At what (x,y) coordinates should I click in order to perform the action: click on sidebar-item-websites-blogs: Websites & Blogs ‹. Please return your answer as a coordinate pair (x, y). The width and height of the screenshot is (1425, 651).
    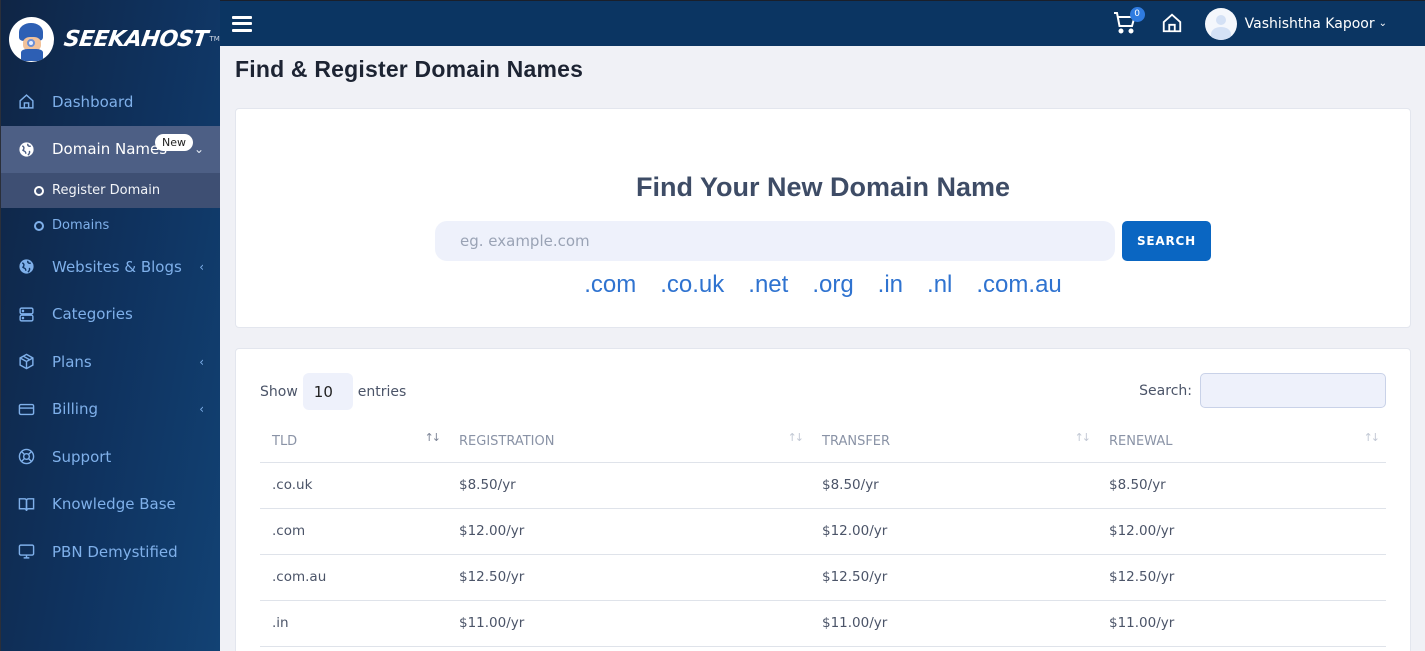
    Looking at the image, I should click on (110, 267).